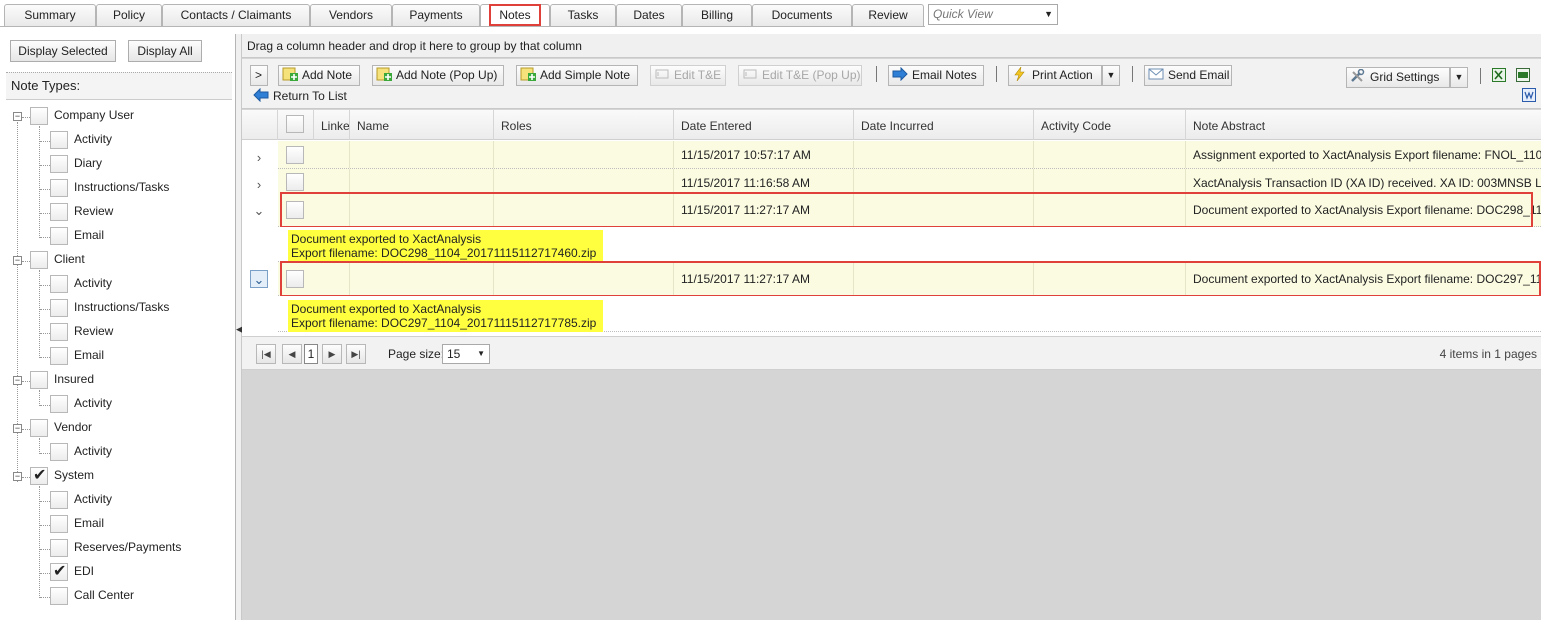 Image resolution: width=1541 pixels, height=620 pixels. Describe the element at coordinates (993, 14) in the screenshot. I see `quick-view-select: Quick View ▼` at that location.